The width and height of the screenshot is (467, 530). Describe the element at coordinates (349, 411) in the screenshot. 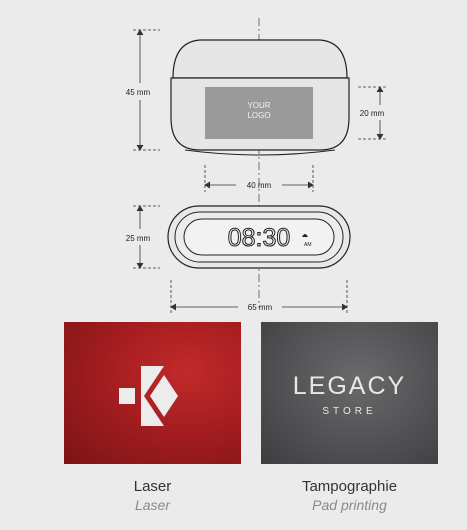

I see `sample-sub-text: STORE` at that location.